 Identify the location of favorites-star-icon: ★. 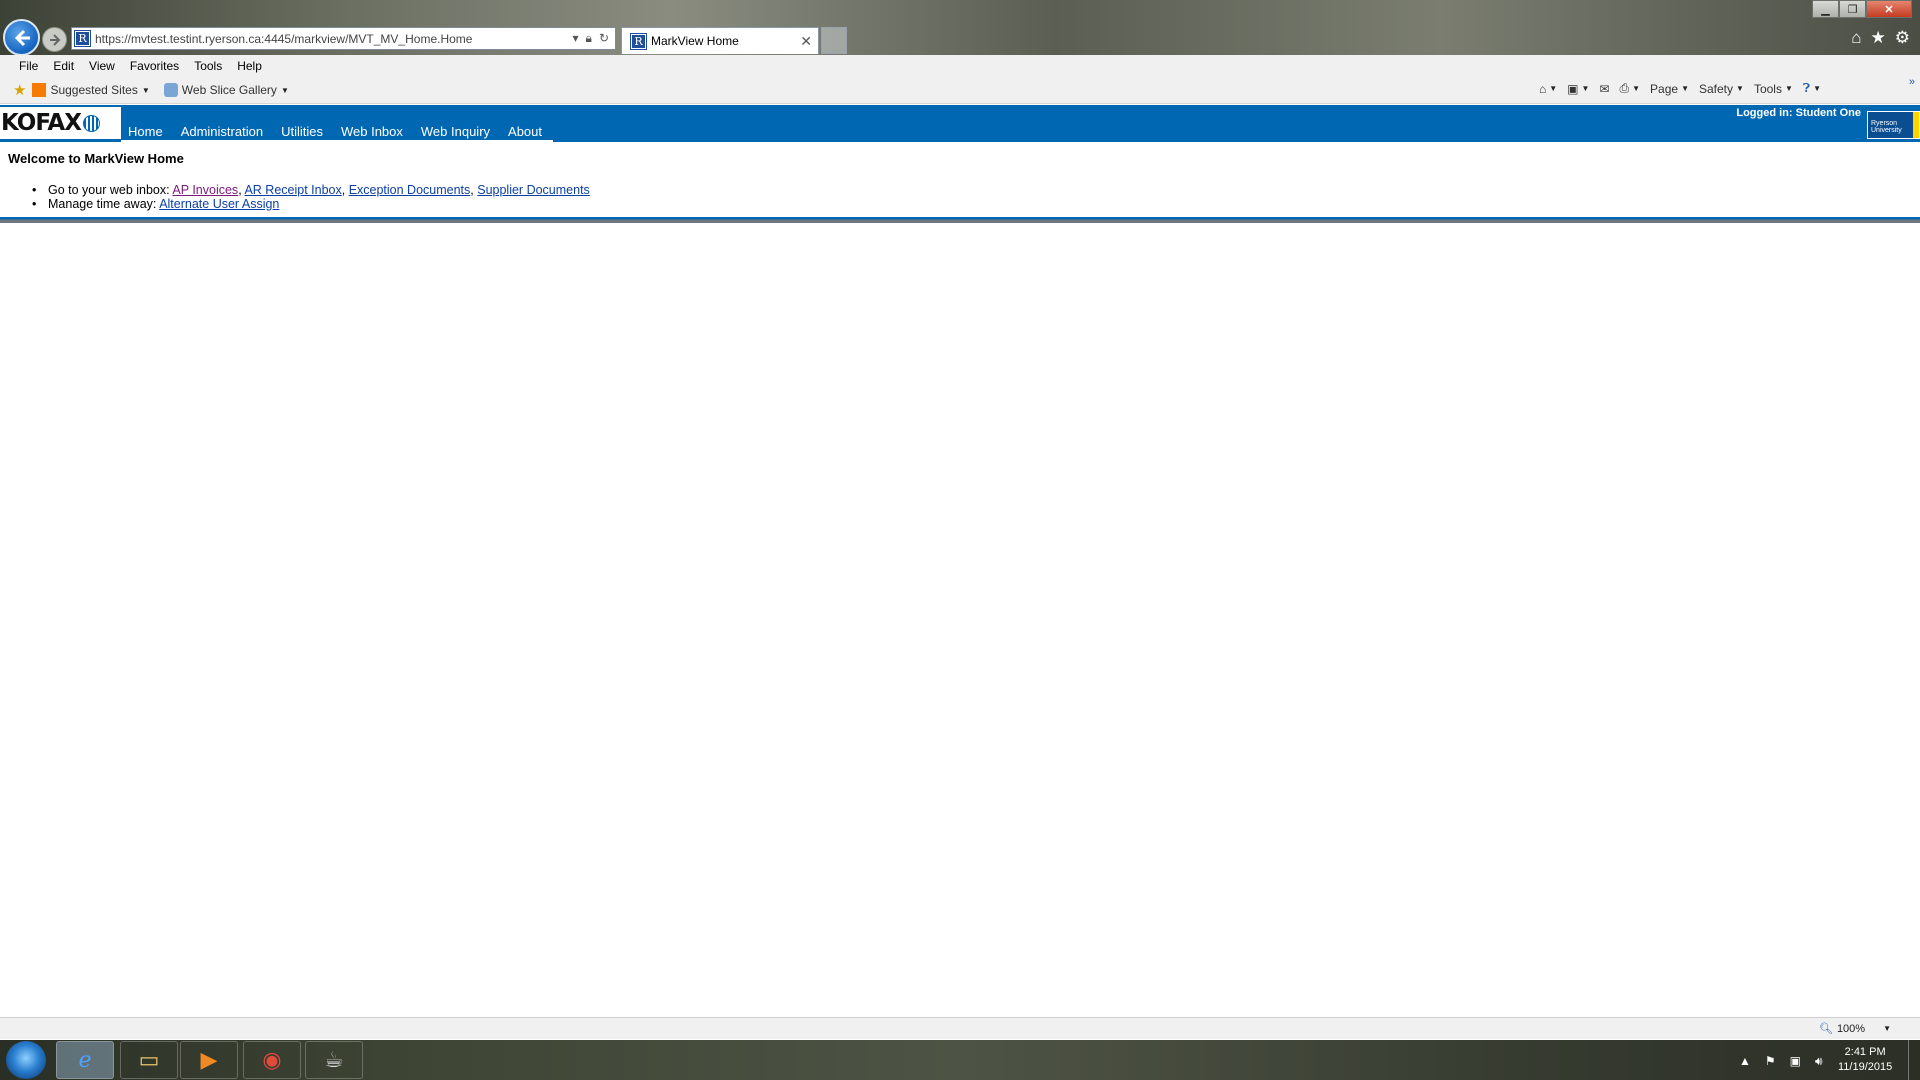
(1878, 38).